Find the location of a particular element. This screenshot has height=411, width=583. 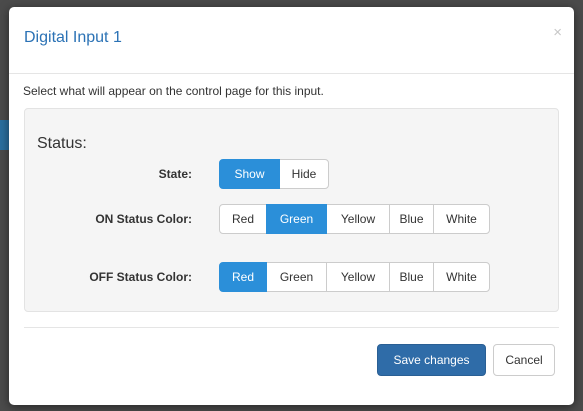

off-color-white-button: White is located at coordinates (461, 277).